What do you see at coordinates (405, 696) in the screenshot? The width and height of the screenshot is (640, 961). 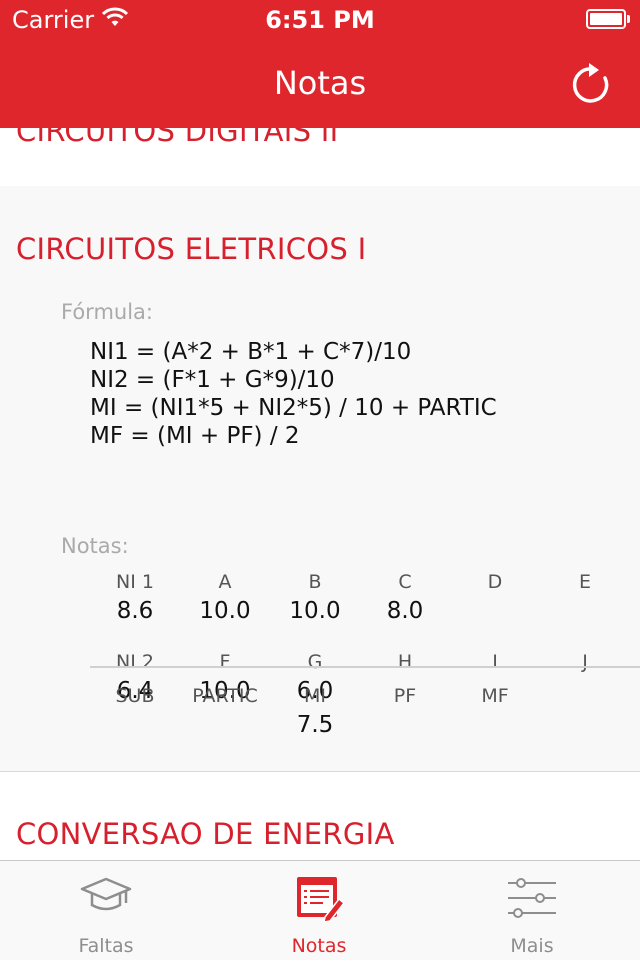 I see `grade-header: PF` at bounding box center [405, 696].